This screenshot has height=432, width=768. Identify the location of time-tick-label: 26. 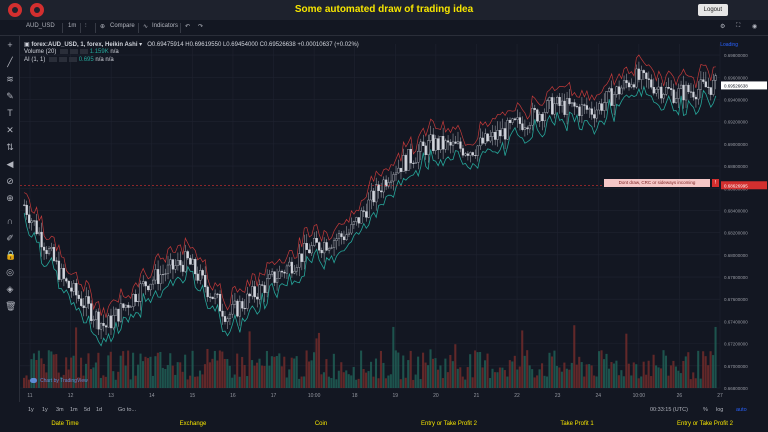
(680, 396).